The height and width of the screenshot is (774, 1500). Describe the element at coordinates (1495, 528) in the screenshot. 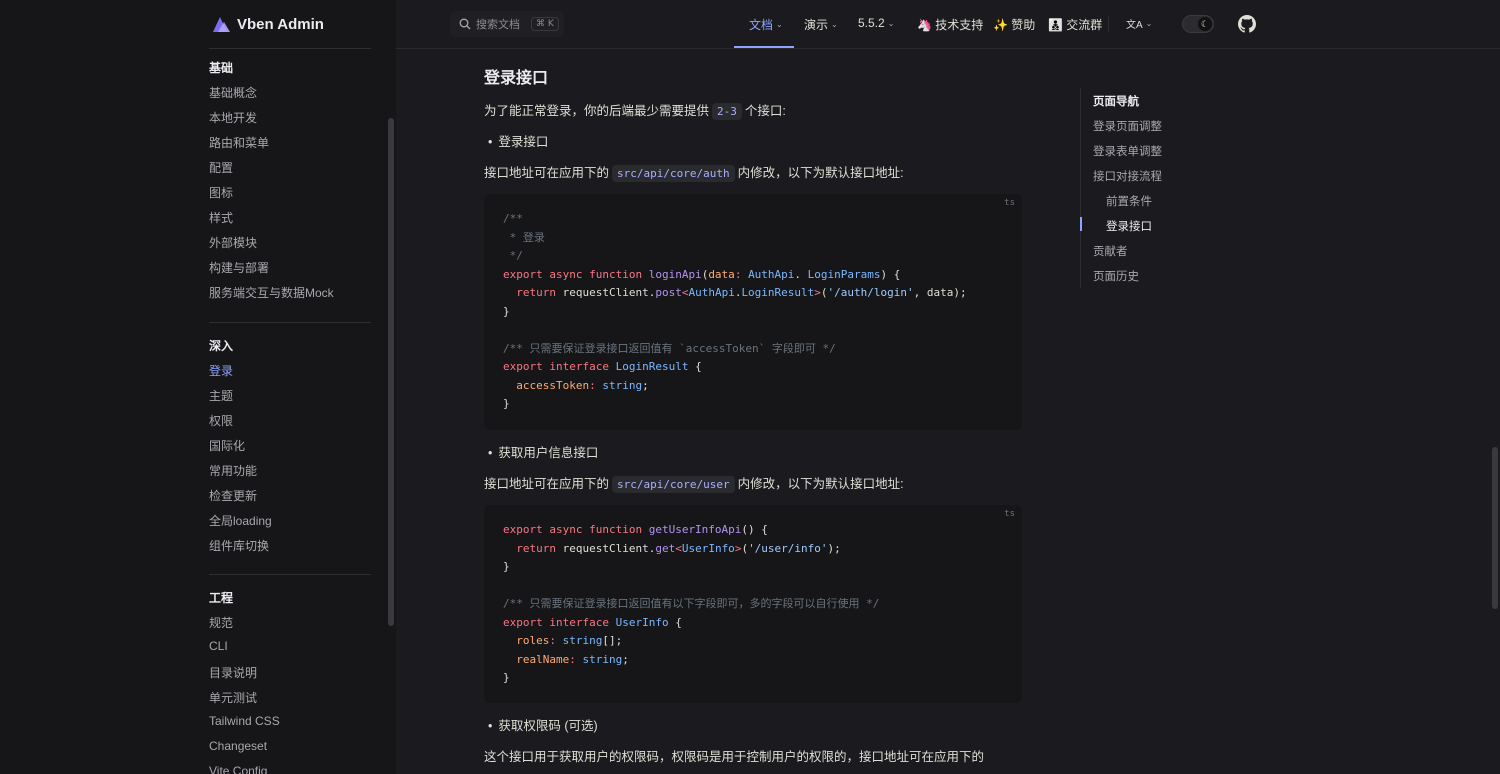

I see `page-scrollbar` at that location.